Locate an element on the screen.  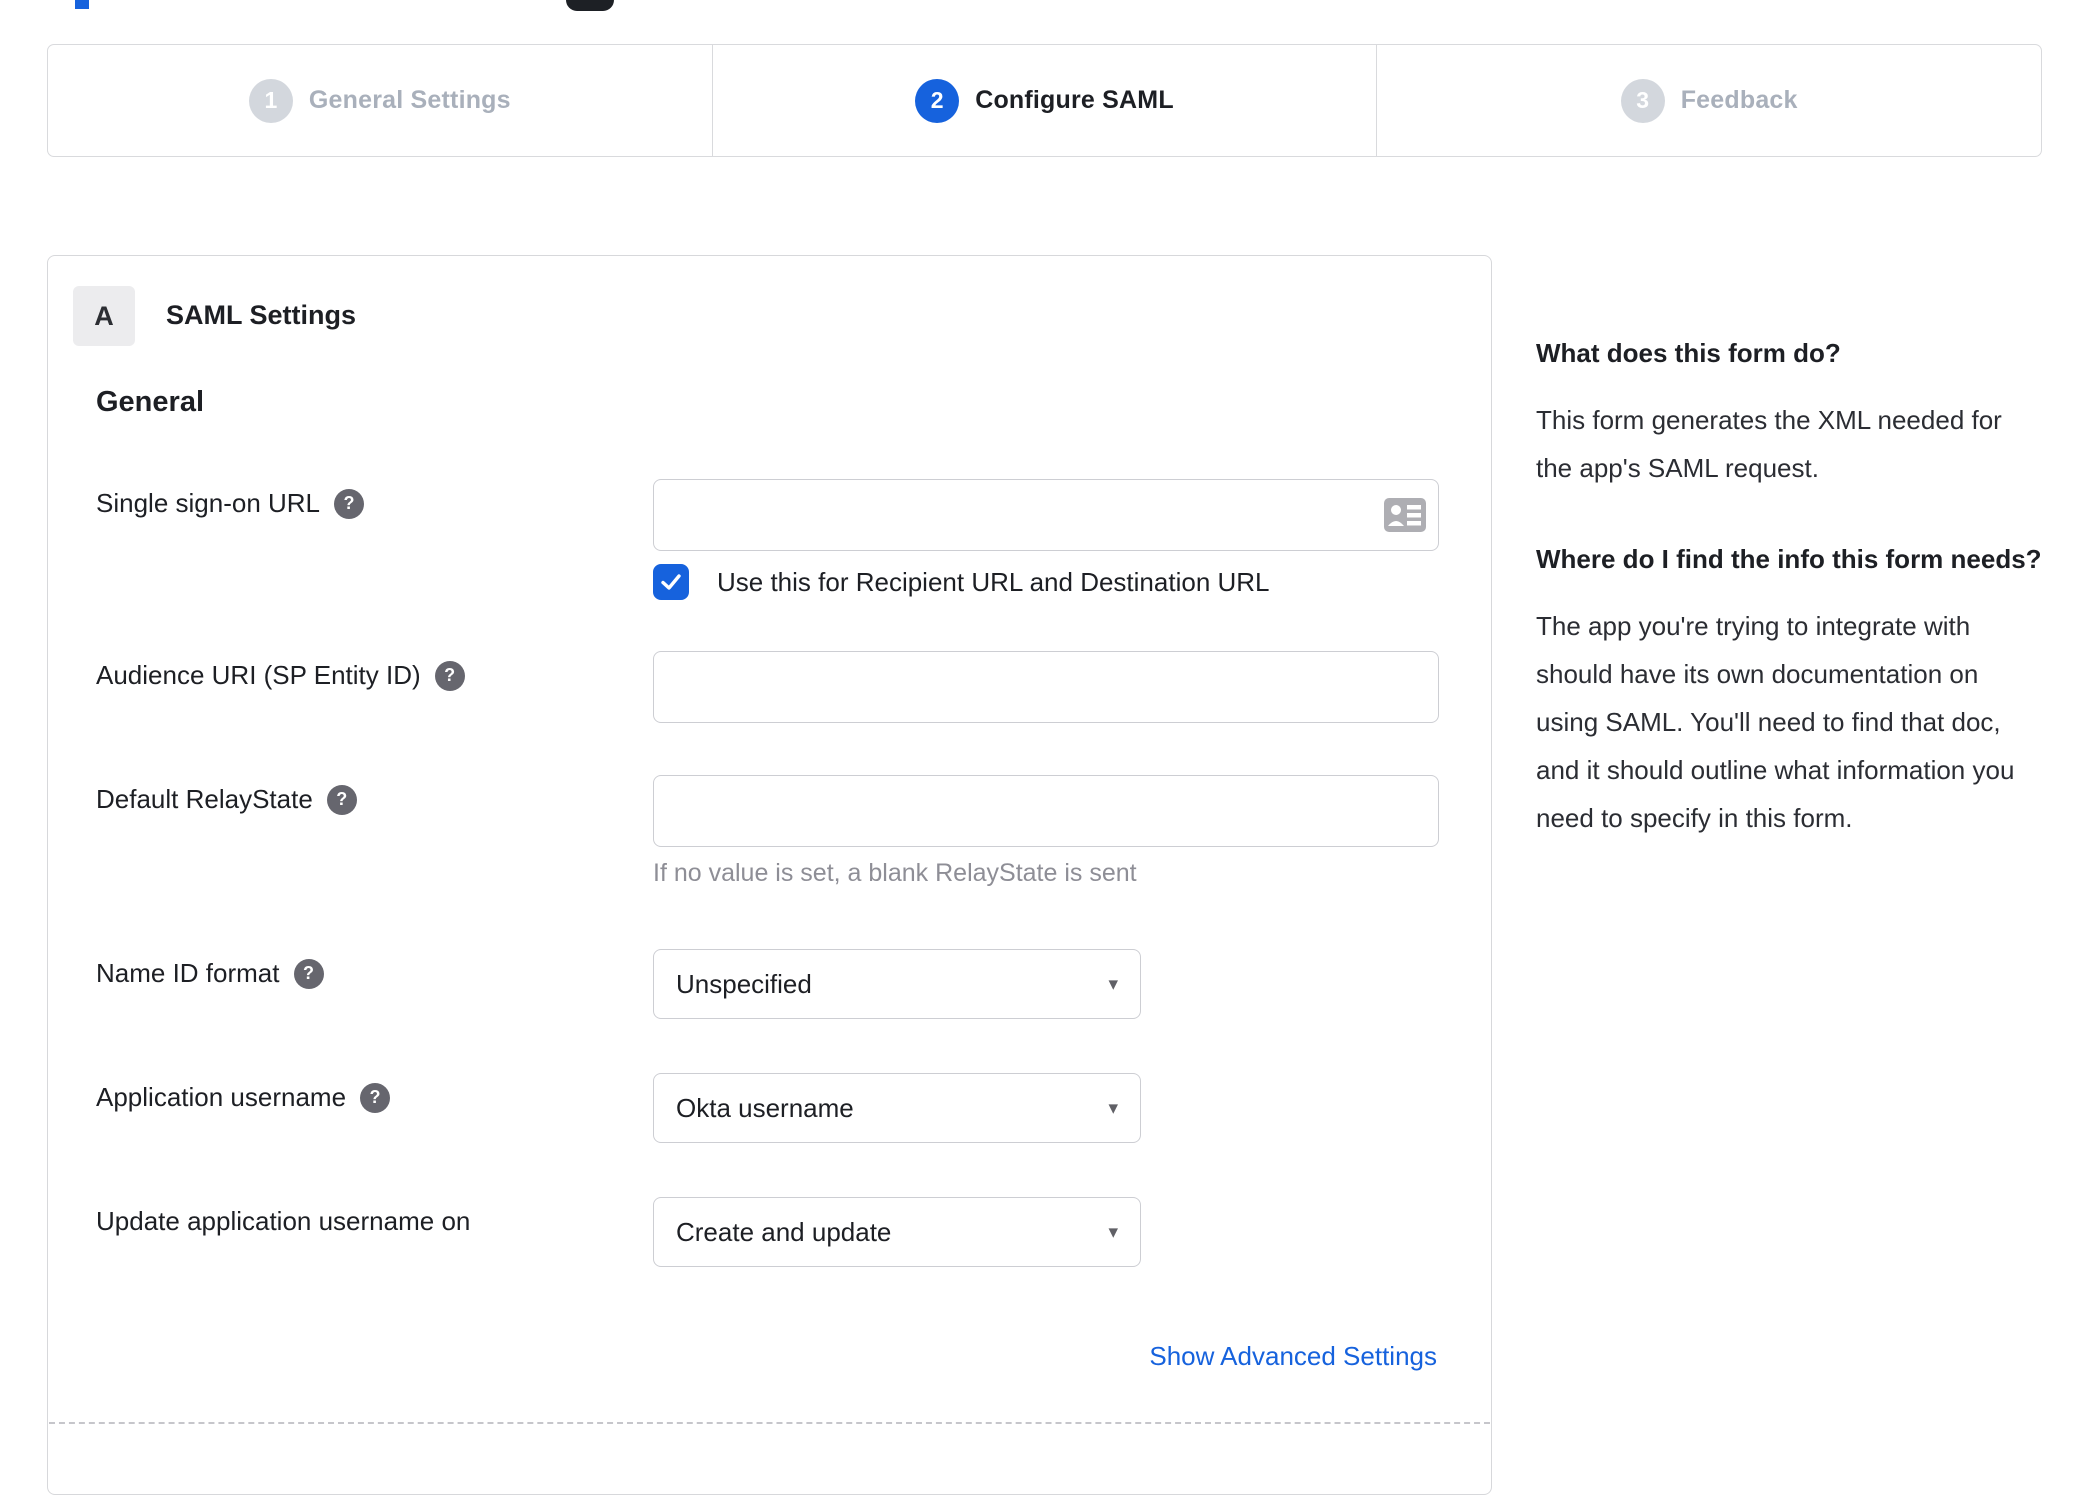
general-section-heading: General is located at coordinates (150, 402).